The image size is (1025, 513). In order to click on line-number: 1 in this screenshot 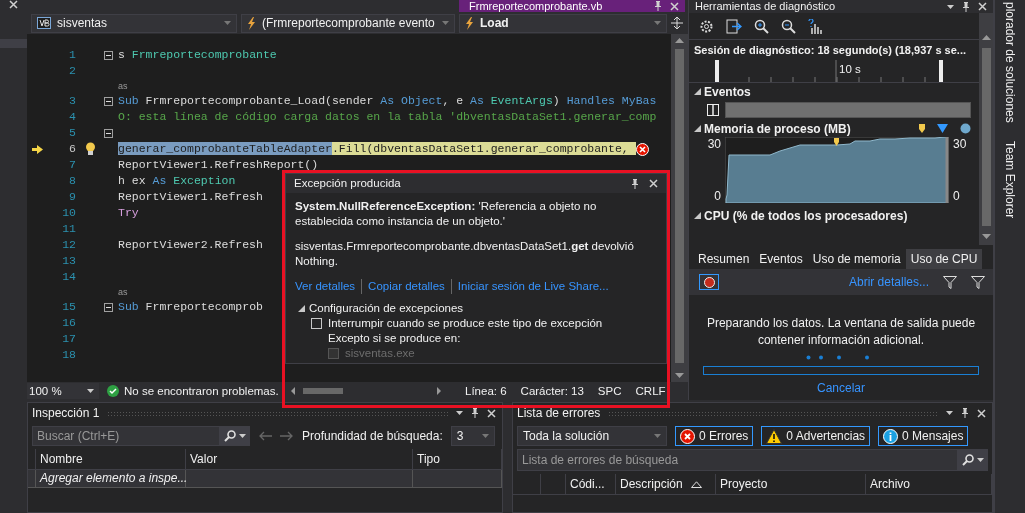, I will do `click(72, 55)`.